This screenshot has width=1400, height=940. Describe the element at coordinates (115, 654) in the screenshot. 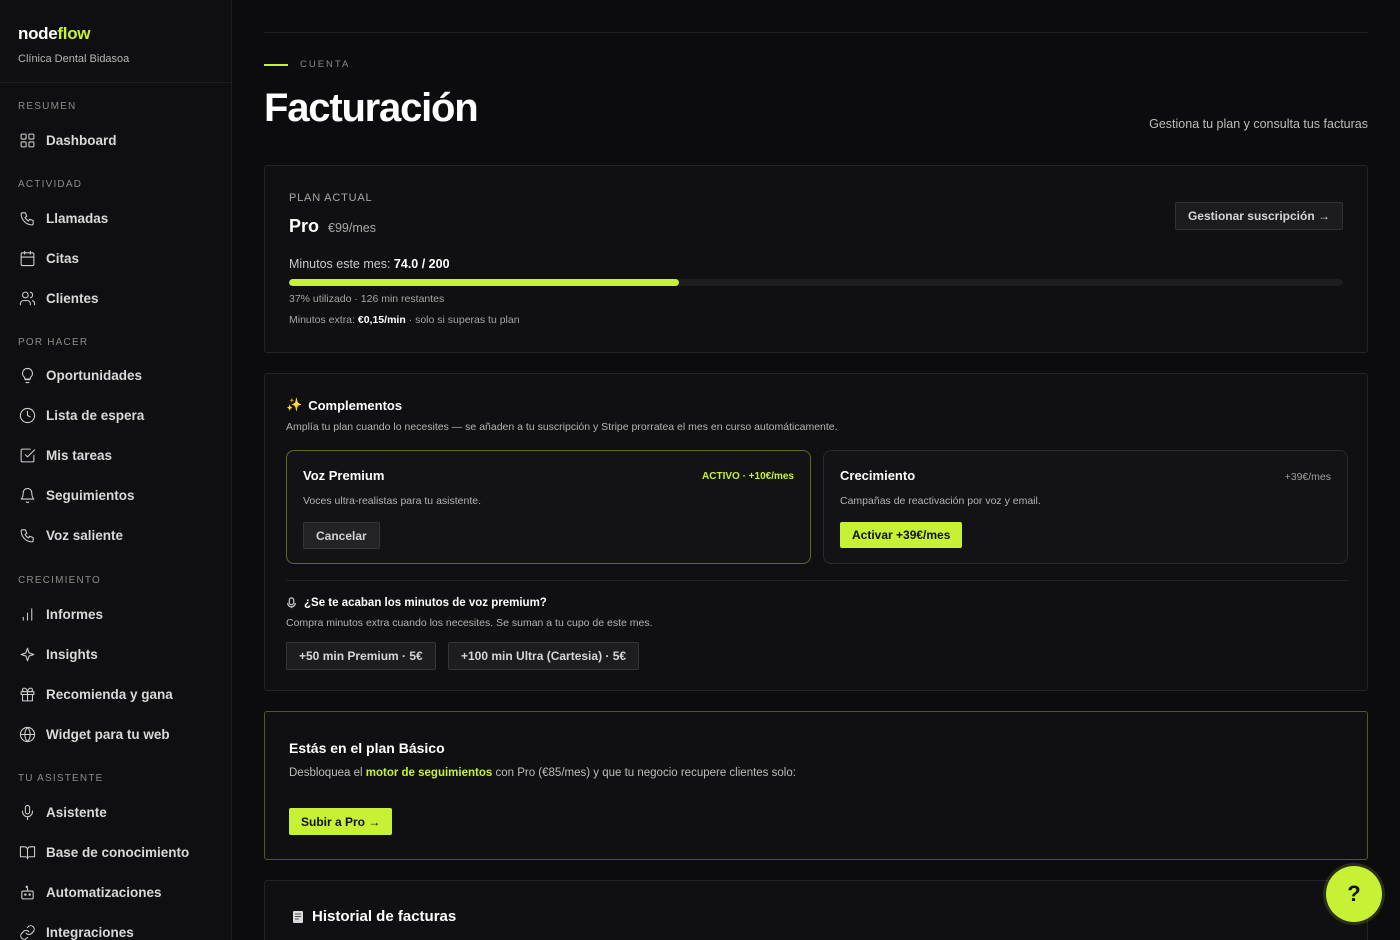

I see `sidebar-item-insights: Insights` at that location.